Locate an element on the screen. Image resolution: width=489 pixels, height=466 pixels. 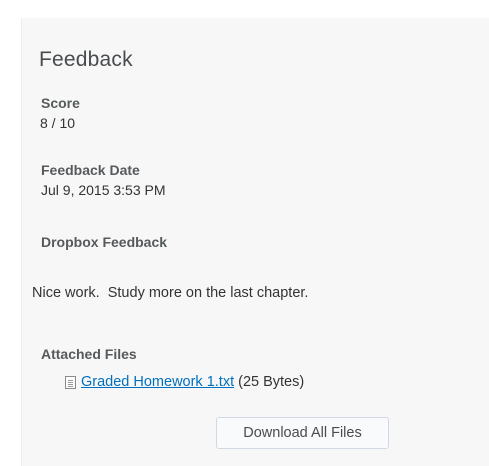
download-all-files-button: Download All Files is located at coordinates (302, 433).